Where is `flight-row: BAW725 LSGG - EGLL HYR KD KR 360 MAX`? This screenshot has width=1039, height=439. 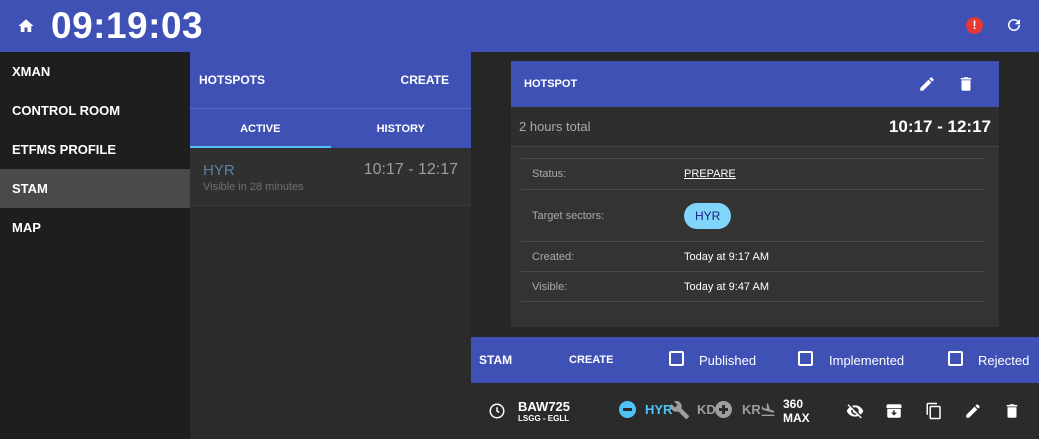 flight-row: BAW725 LSGG - EGLL HYR KD KR 360 MAX is located at coordinates (755, 411).